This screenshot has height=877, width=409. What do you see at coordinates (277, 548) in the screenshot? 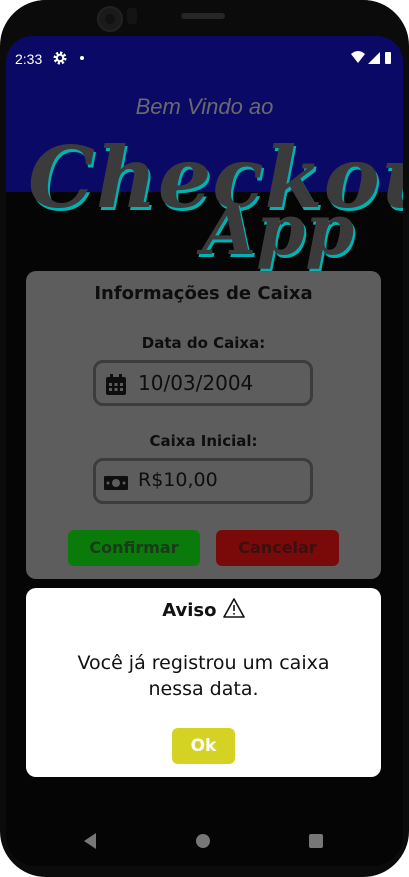
I see `cancel-button: Cancelar` at bounding box center [277, 548].